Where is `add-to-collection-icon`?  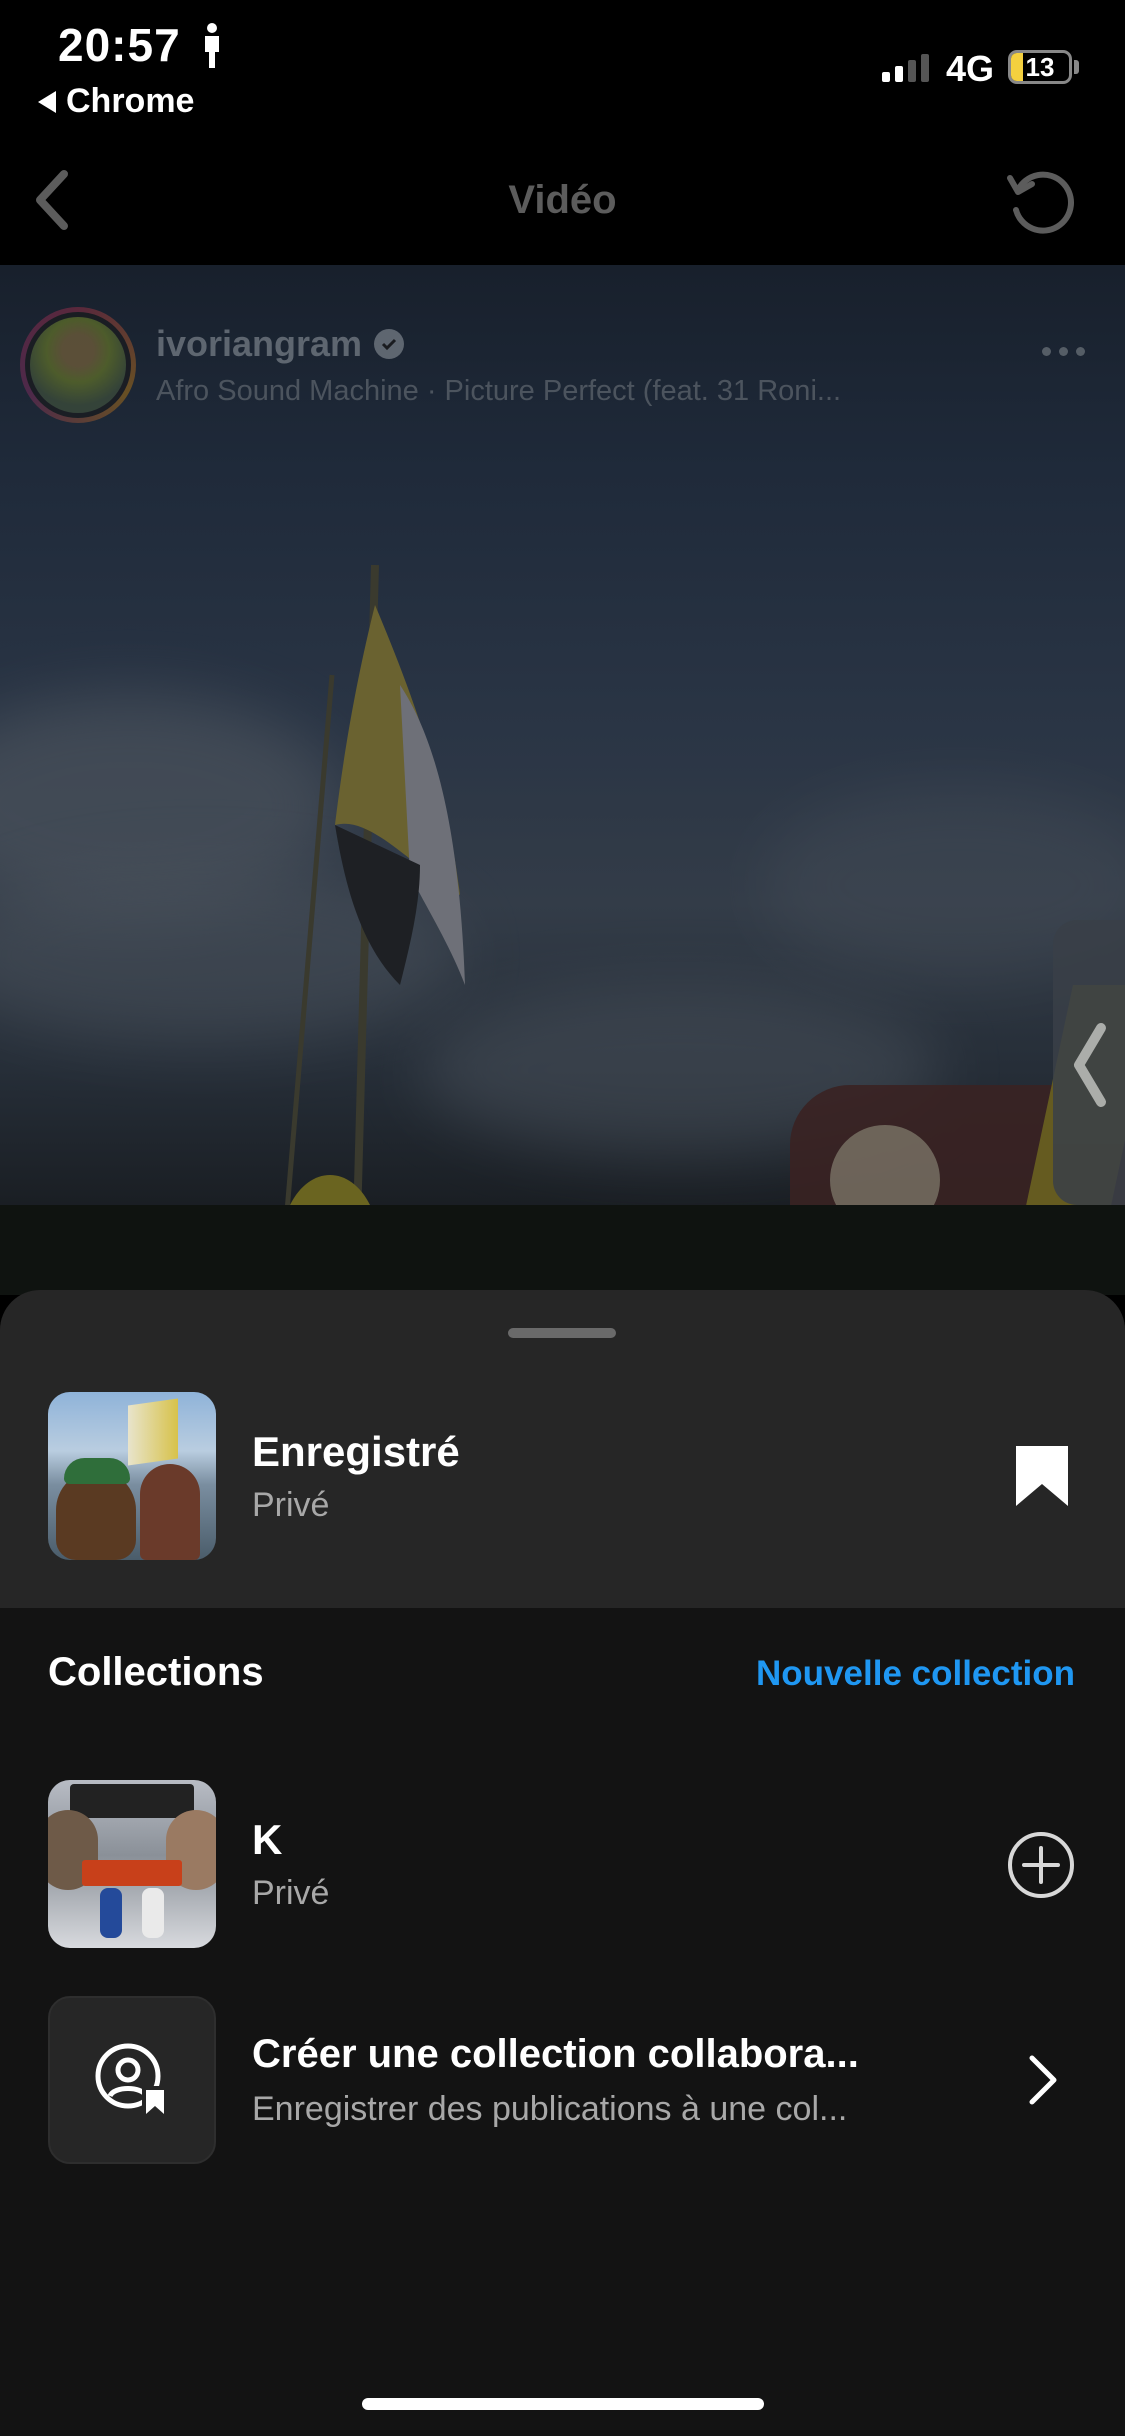 add-to-collection-icon is located at coordinates (1041, 1865).